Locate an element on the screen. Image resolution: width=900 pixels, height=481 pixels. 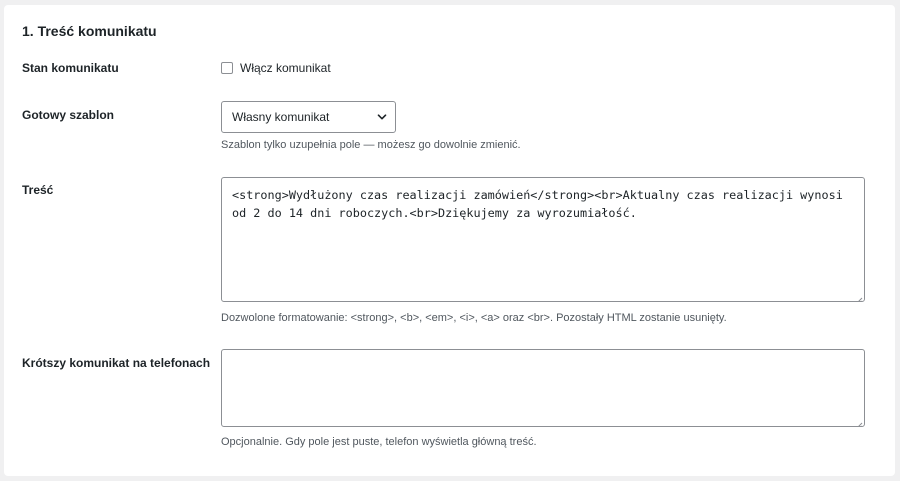
chevron-down-icon is located at coordinates (382, 117).